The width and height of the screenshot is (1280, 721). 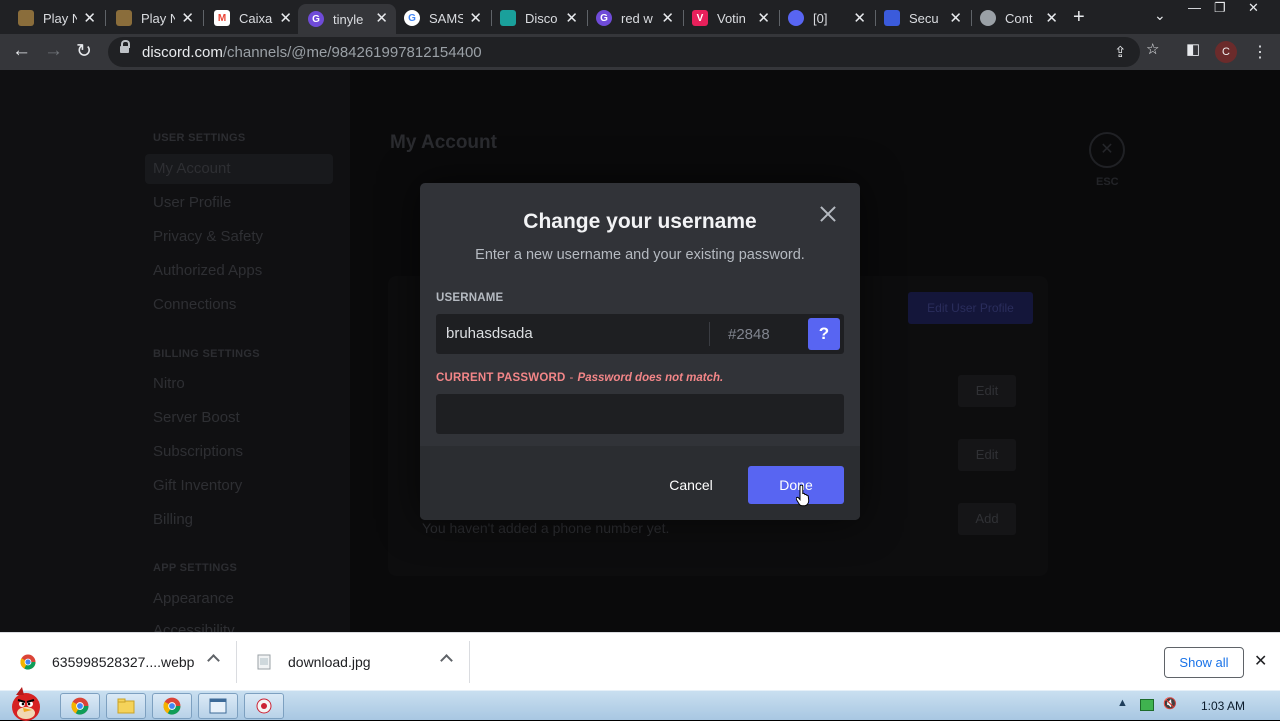 What do you see at coordinates (828, 214) in the screenshot?
I see `close-icon` at bounding box center [828, 214].